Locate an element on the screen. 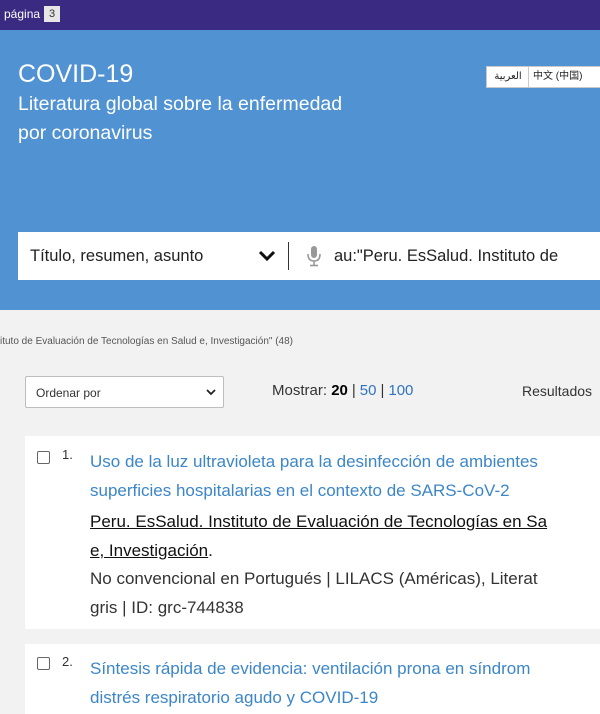 Image resolution: width=600 pixels, height=714 pixels. result-number: 2. is located at coordinates (67, 661).